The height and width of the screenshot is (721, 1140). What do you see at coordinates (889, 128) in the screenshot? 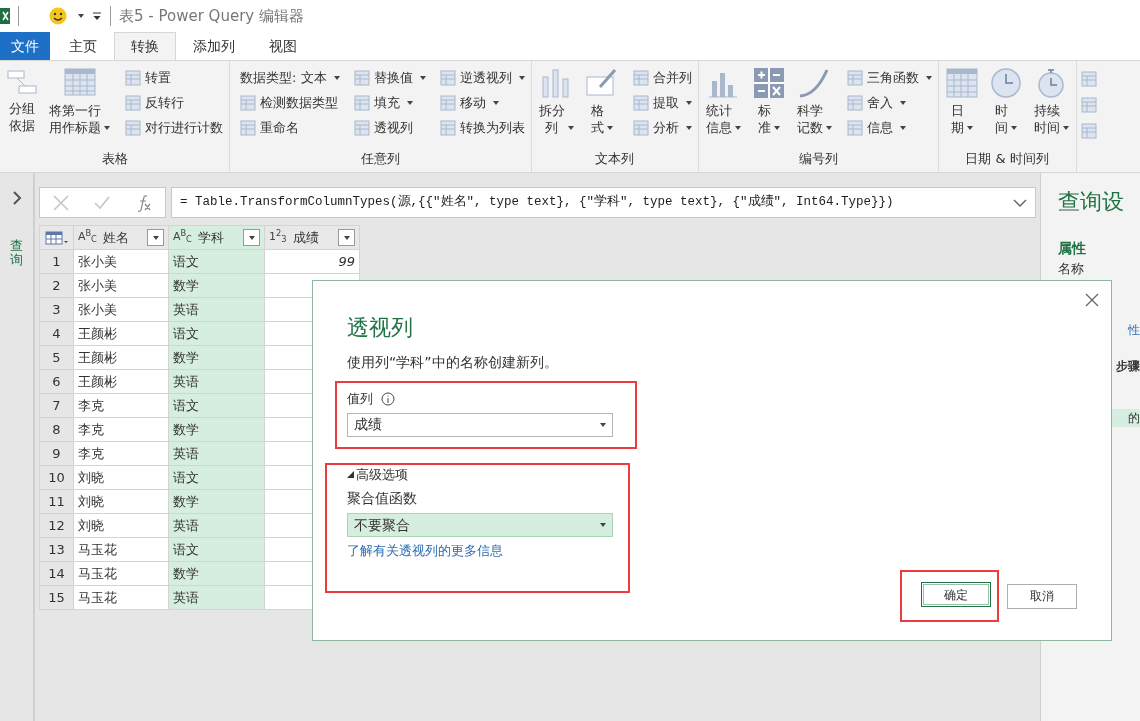
I see `ribbon-button: 信息` at bounding box center [889, 128].